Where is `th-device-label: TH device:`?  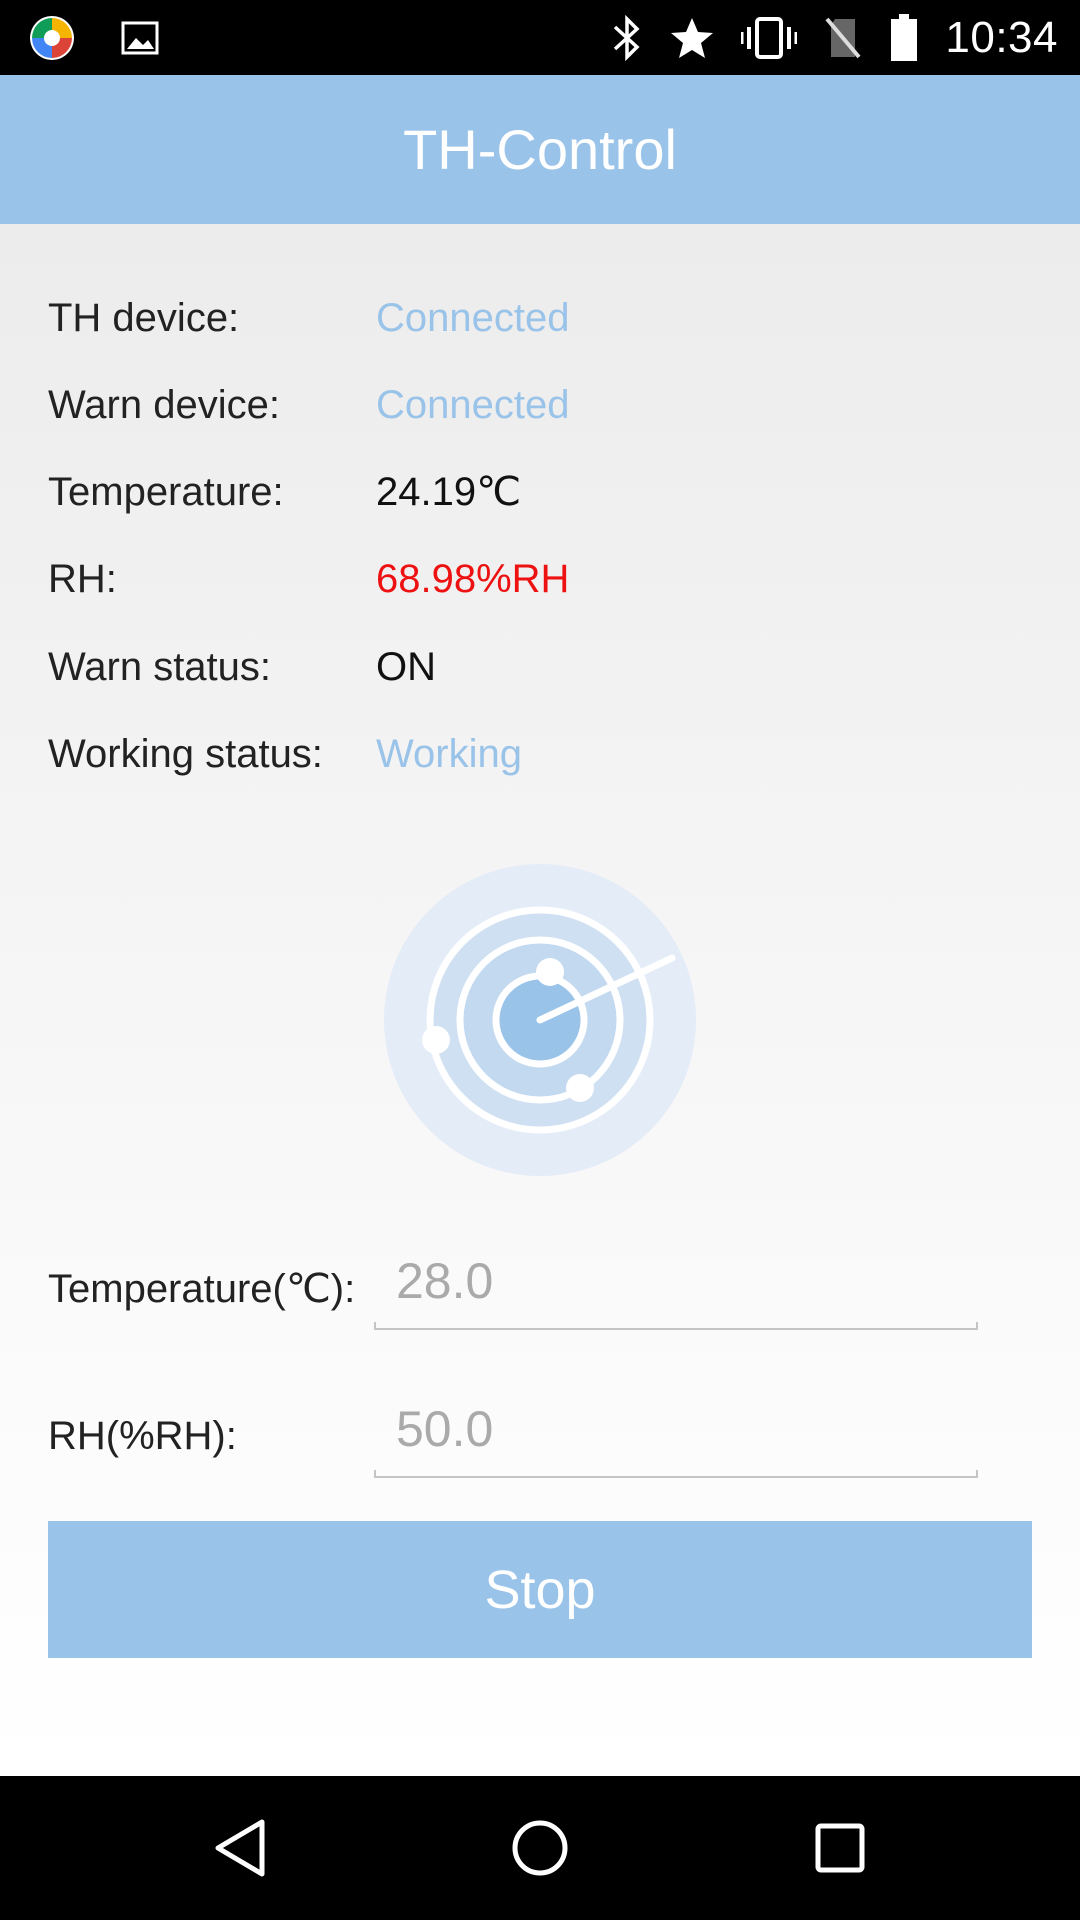
th-device-label: TH device: is located at coordinates (144, 318).